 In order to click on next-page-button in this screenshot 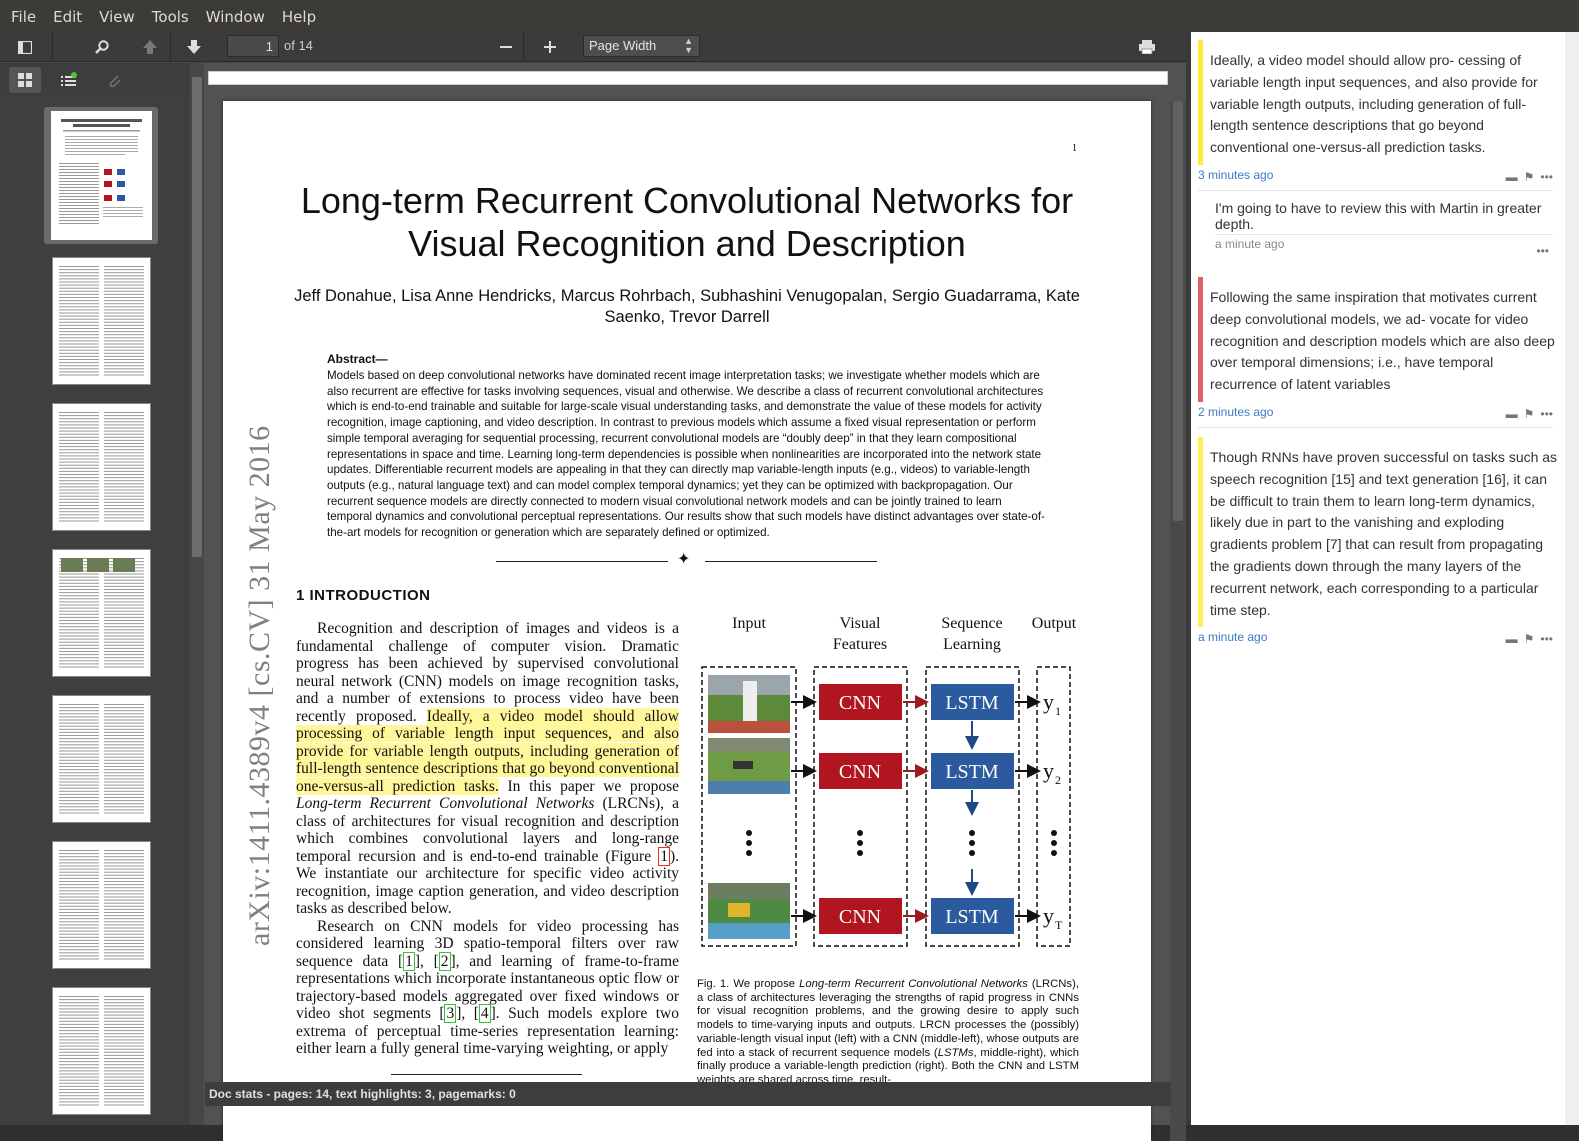, I will do `click(194, 47)`.